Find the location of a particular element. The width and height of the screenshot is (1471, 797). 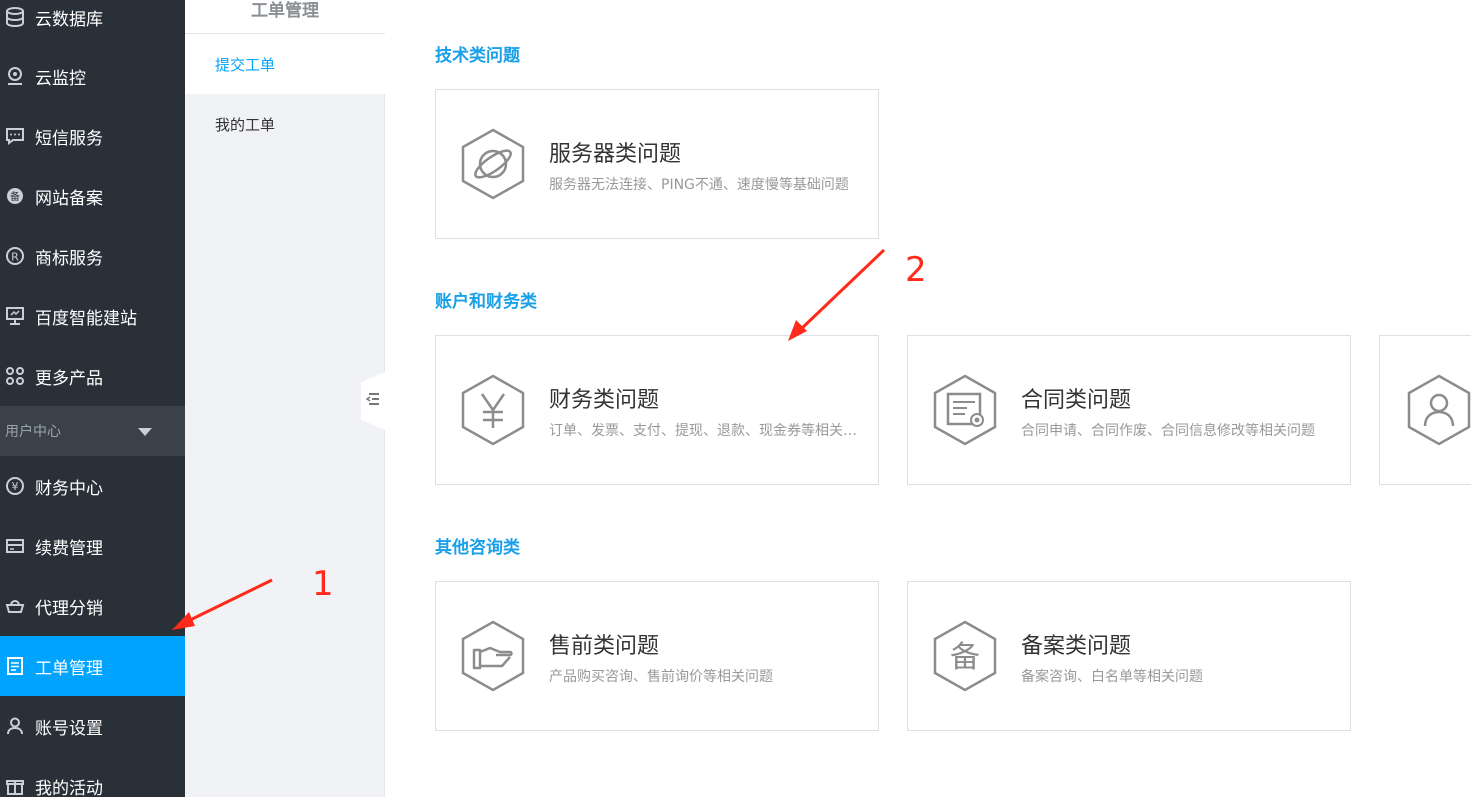

sidebar-item-finance-center: ¥ 财务中心 is located at coordinates (92, 486).